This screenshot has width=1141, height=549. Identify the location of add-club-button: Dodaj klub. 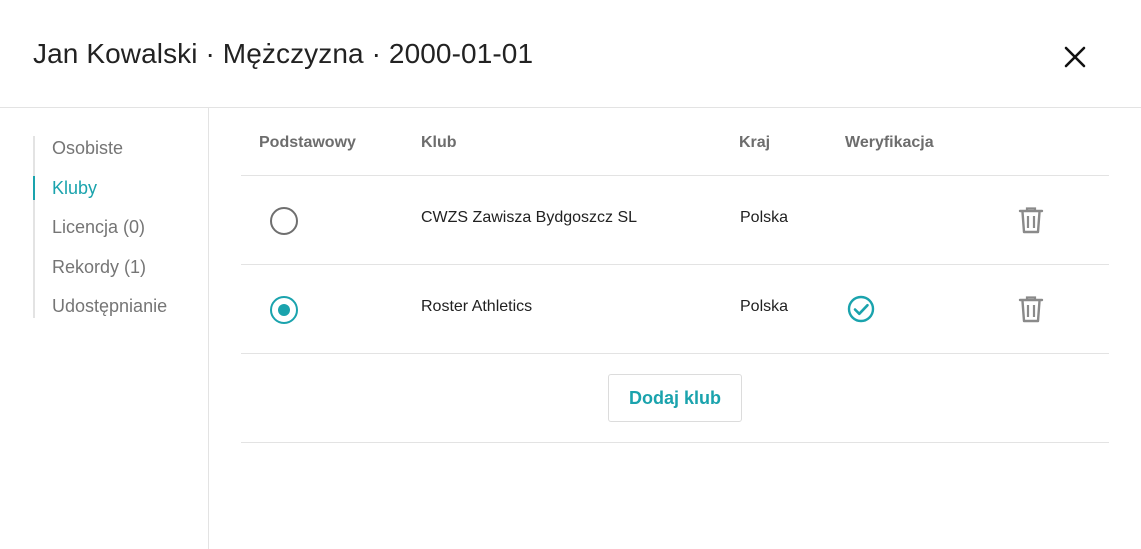
(675, 398).